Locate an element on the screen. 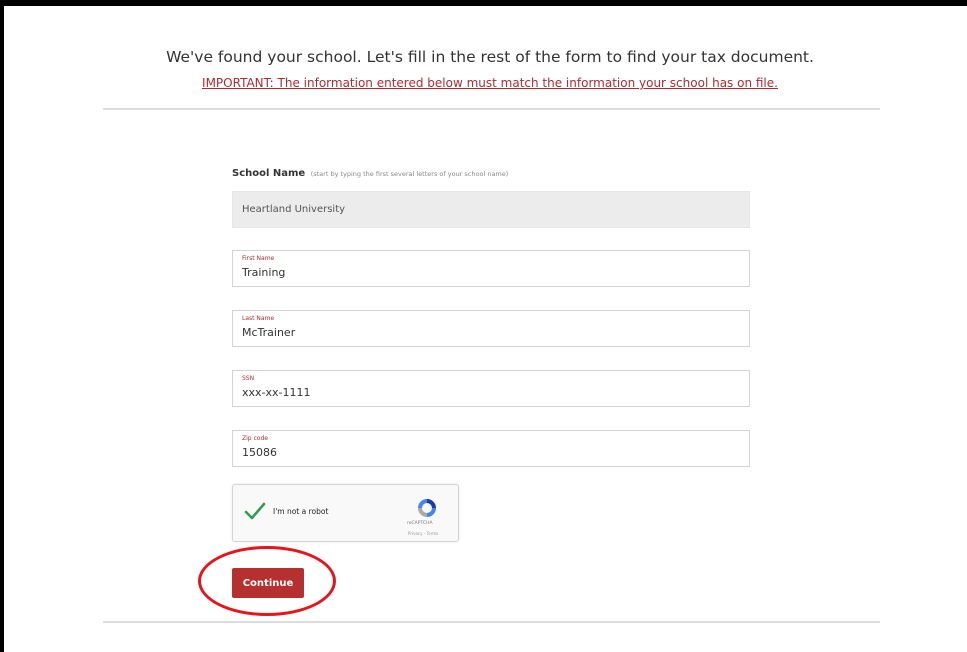  school-name-field: Heartland University is located at coordinates (491, 209).